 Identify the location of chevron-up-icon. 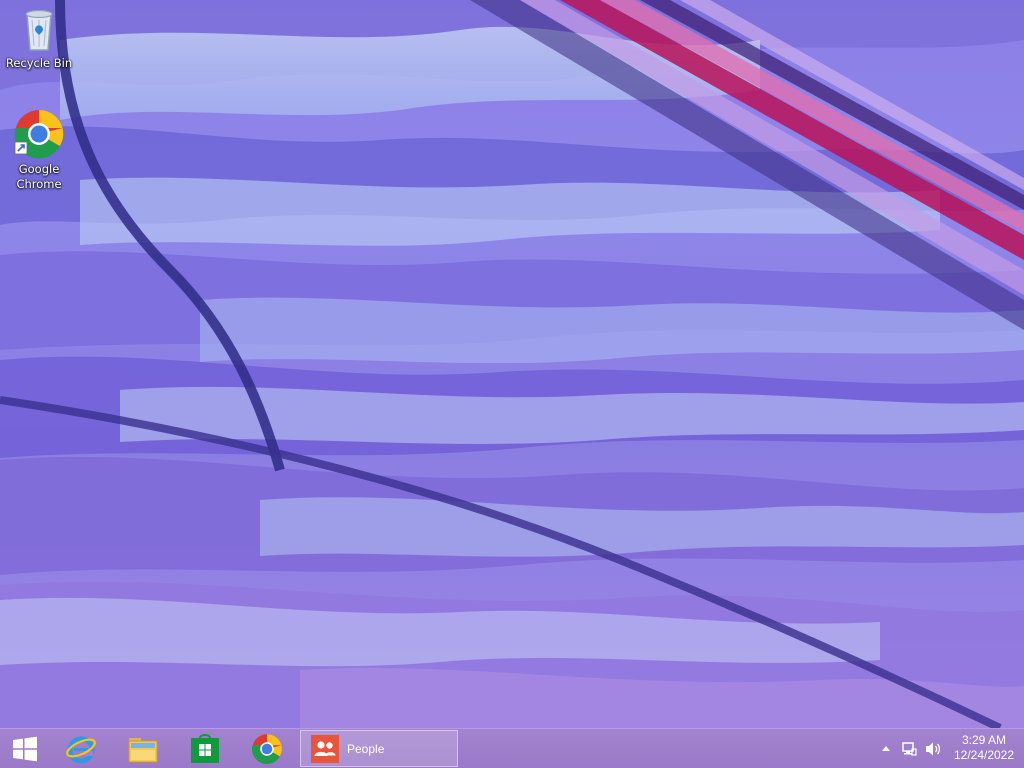
(886, 748).